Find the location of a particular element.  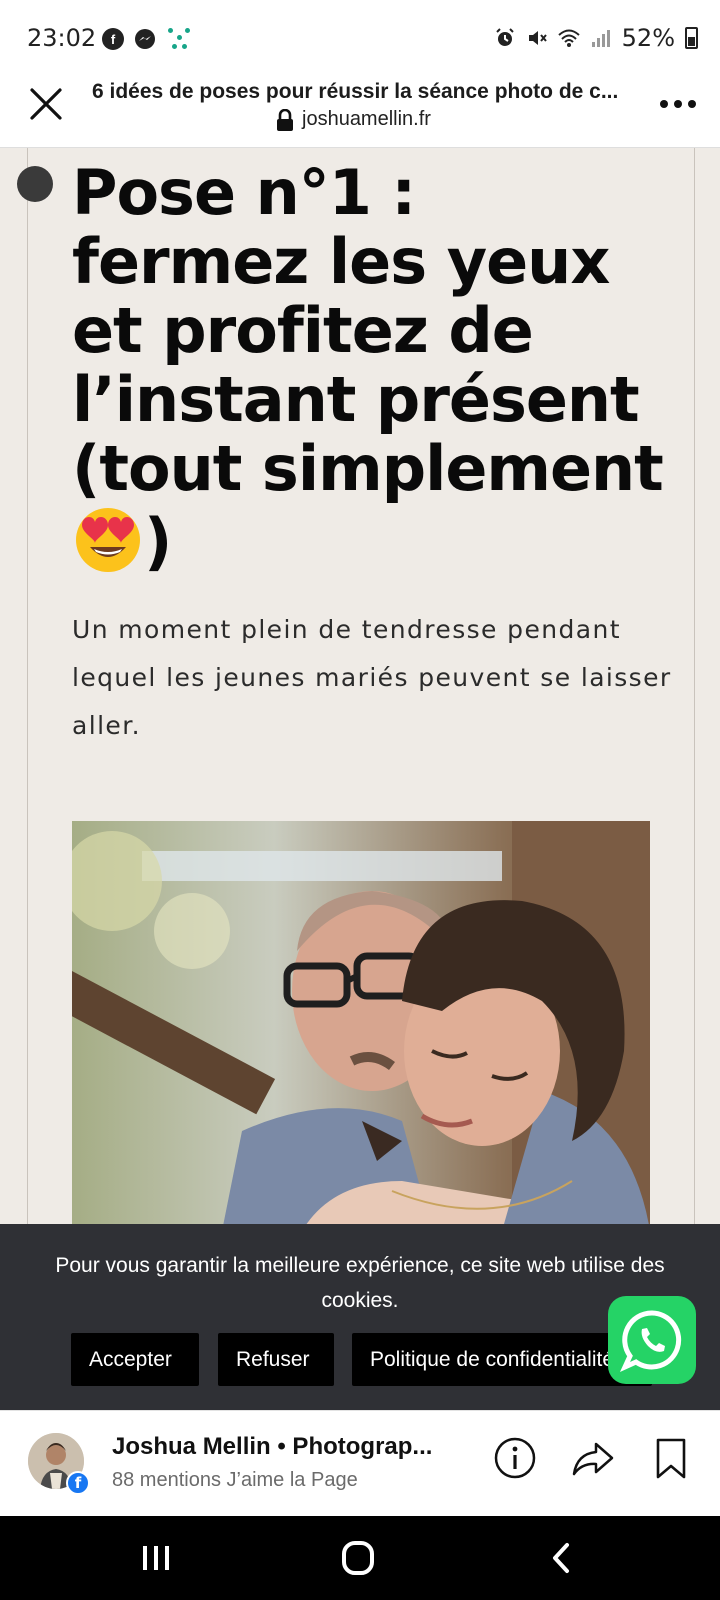

whatsapp-button is located at coordinates (652, 1340).